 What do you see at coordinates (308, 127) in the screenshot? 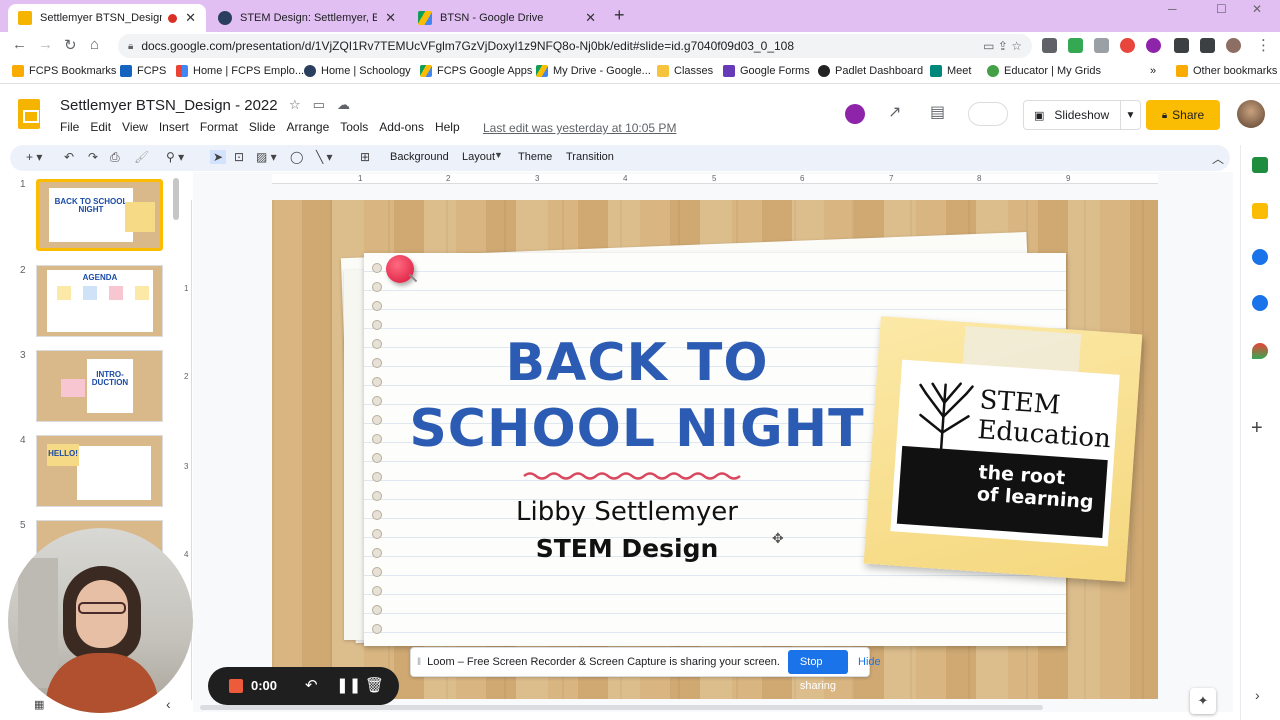
I see `menu-arrange: Arrange` at bounding box center [308, 127].